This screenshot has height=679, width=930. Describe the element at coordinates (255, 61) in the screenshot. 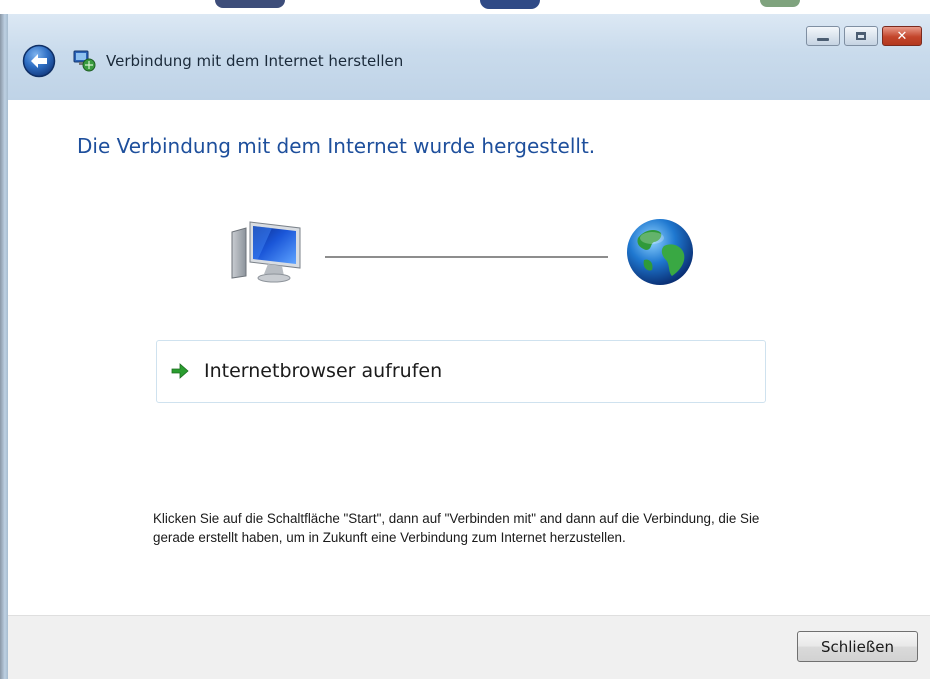

I see `window-title: Verbindung mit dem Internet herstellen` at that location.